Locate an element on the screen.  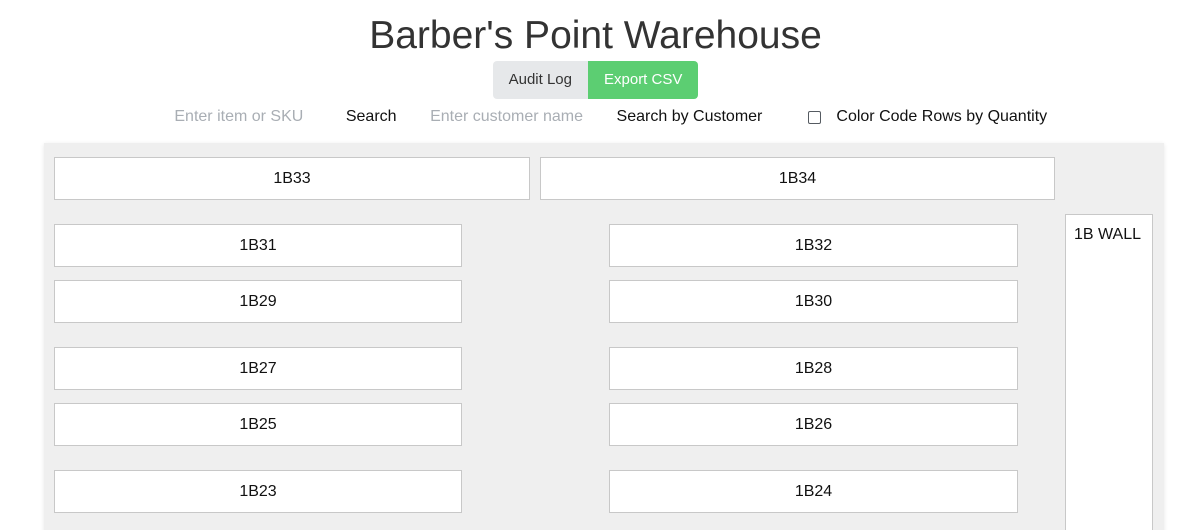
rack-cell: 1B32 is located at coordinates (813, 245).